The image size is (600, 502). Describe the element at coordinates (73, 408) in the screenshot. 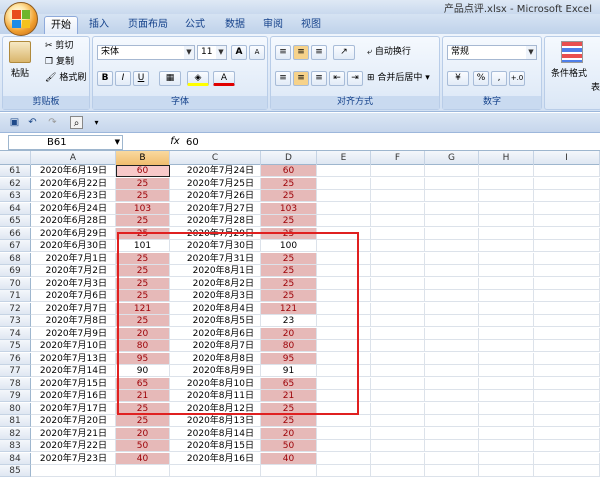

I see `cell-a: 2020年7月17日` at that location.